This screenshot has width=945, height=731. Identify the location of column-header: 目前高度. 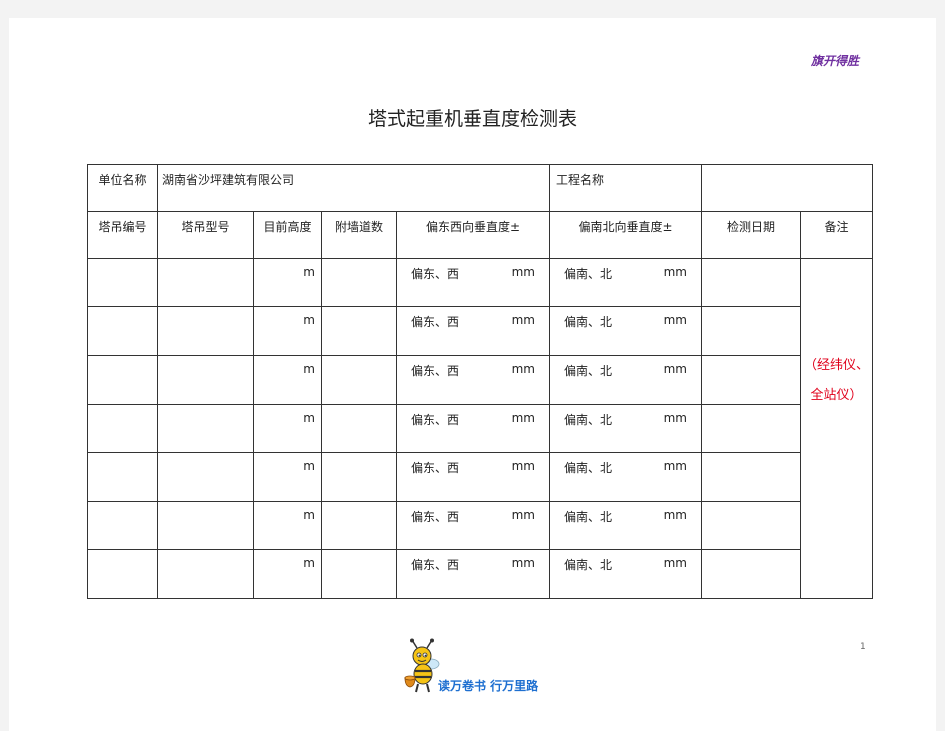
(287, 227).